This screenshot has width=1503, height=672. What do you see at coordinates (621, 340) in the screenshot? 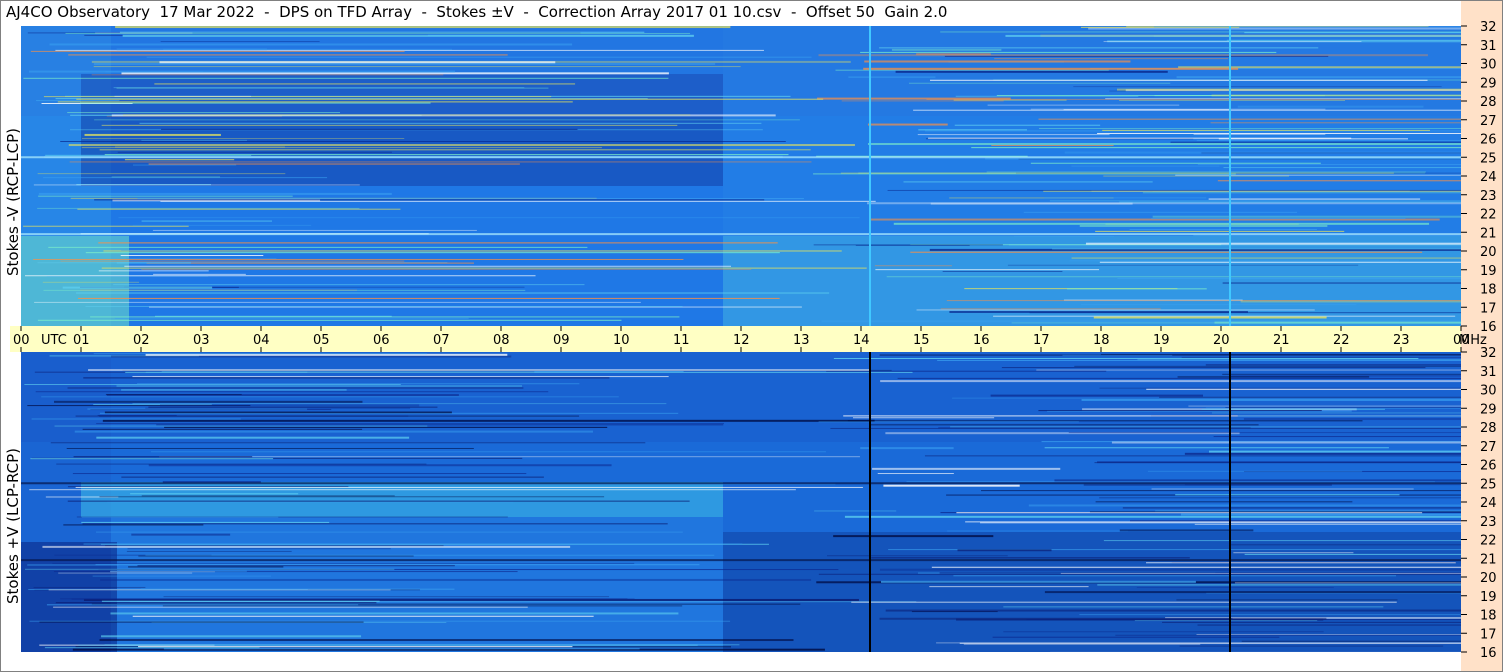
I see `x-tick-label: 10` at bounding box center [621, 340].